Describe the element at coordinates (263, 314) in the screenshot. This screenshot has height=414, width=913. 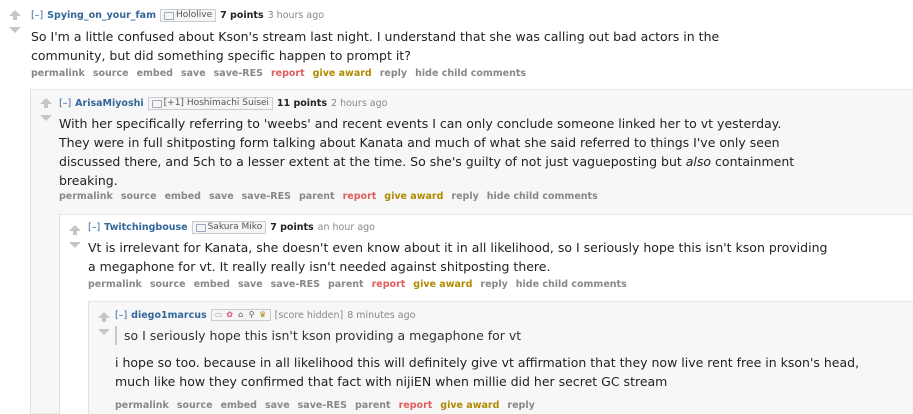
I see `trophy-icon: ♛` at that location.